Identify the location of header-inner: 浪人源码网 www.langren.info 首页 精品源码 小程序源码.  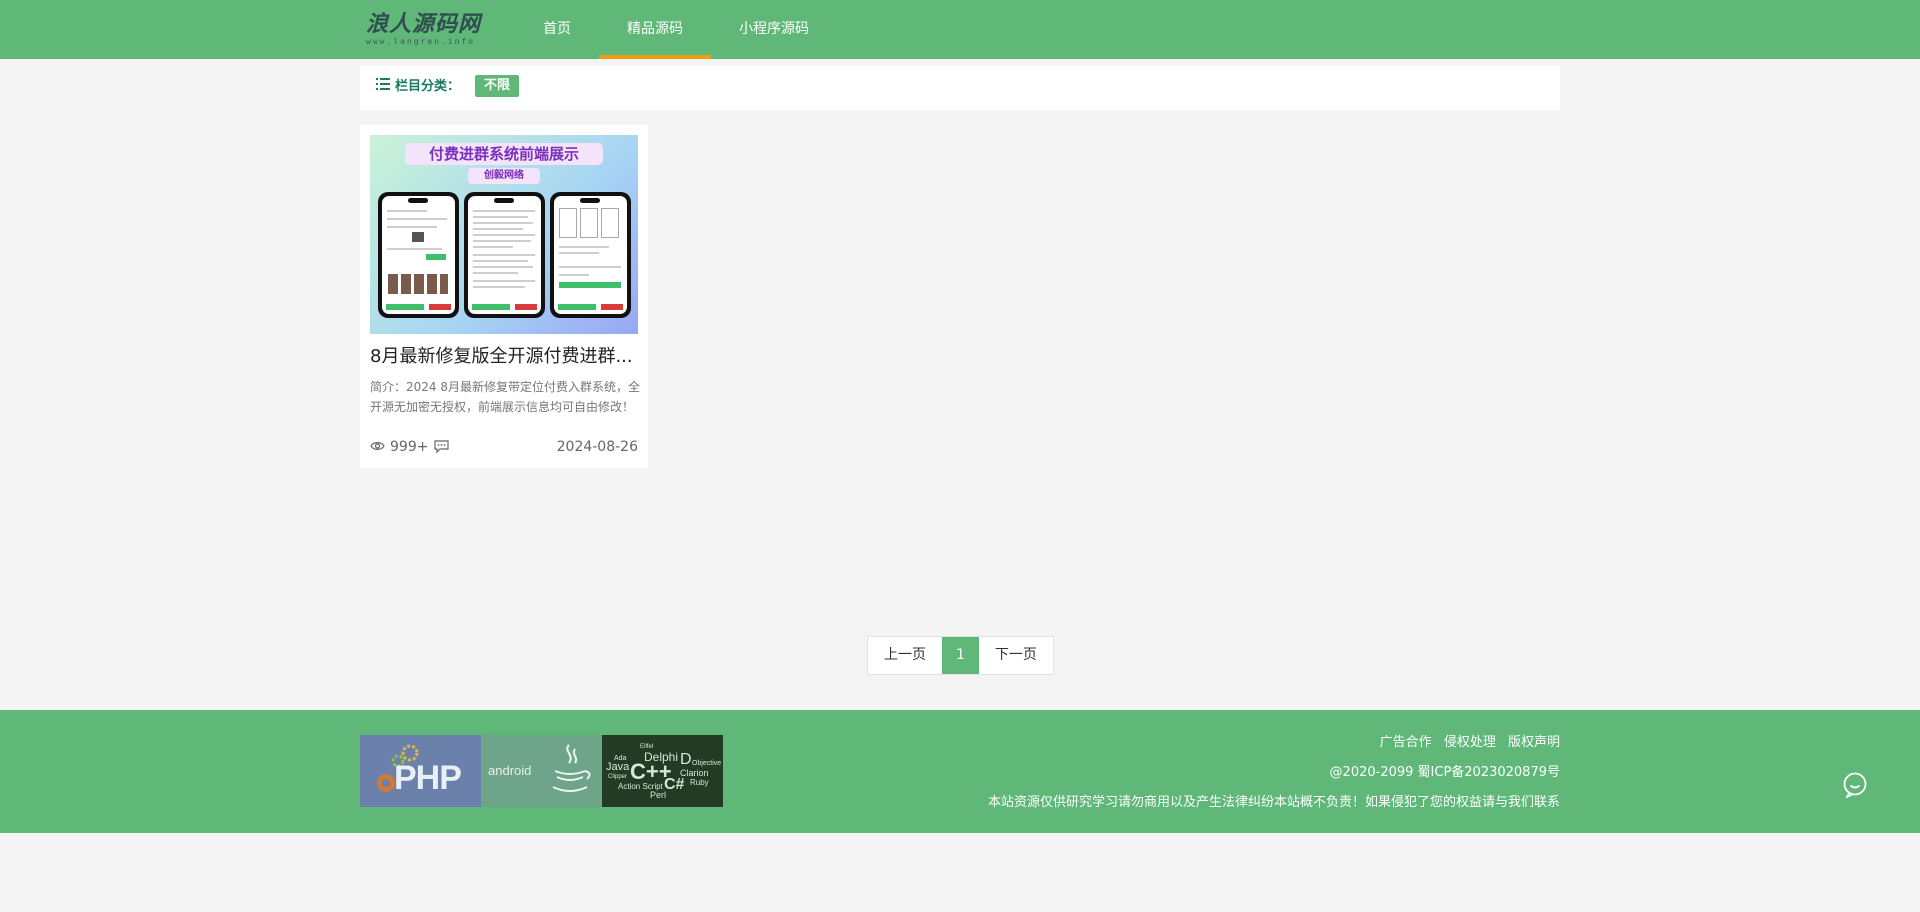
(960, 29).